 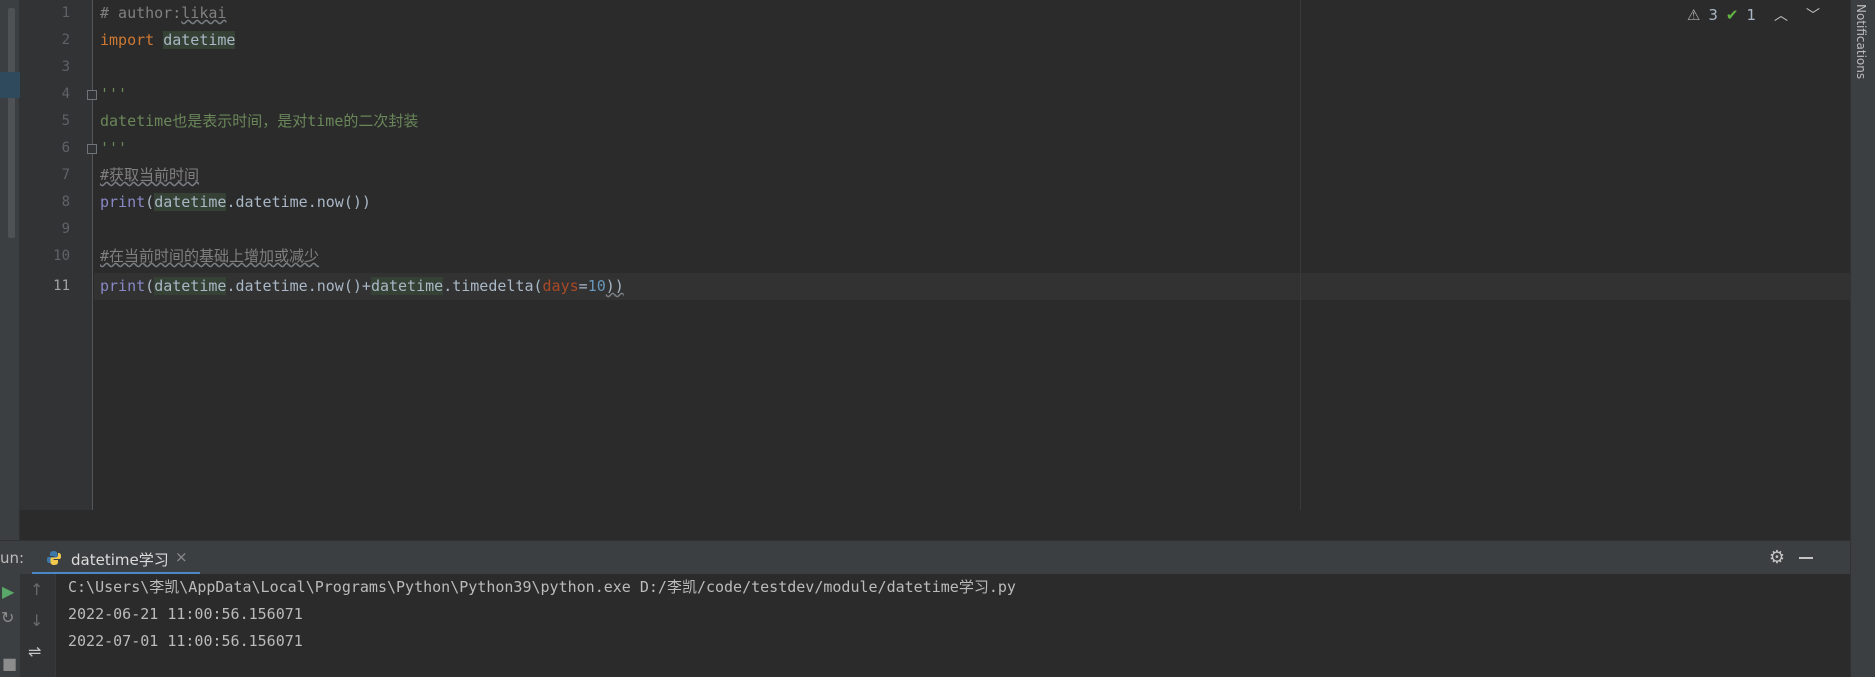 What do you see at coordinates (11, 123) in the screenshot?
I see `structure-scrollbar` at bounding box center [11, 123].